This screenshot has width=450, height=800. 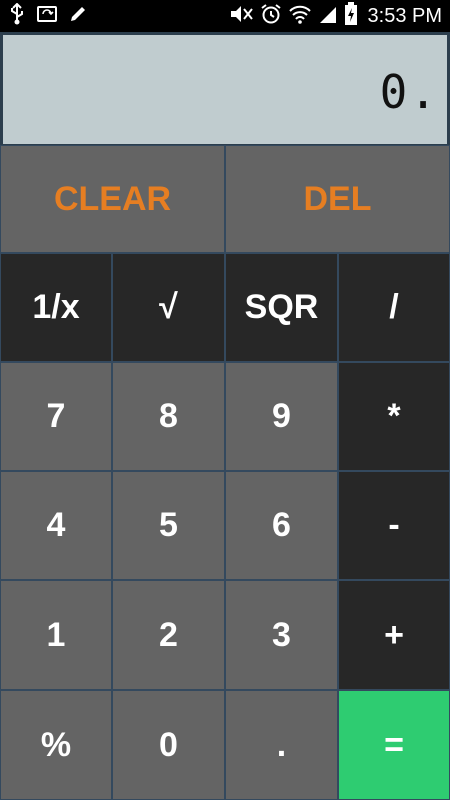 I want to click on status-time: 3:53 PM, so click(x=404, y=15).